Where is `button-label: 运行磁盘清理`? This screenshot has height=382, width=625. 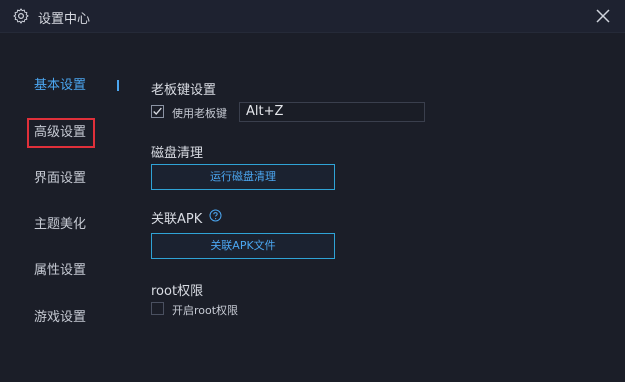
button-label: 运行磁盘清理 is located at coordinates (243, 176).